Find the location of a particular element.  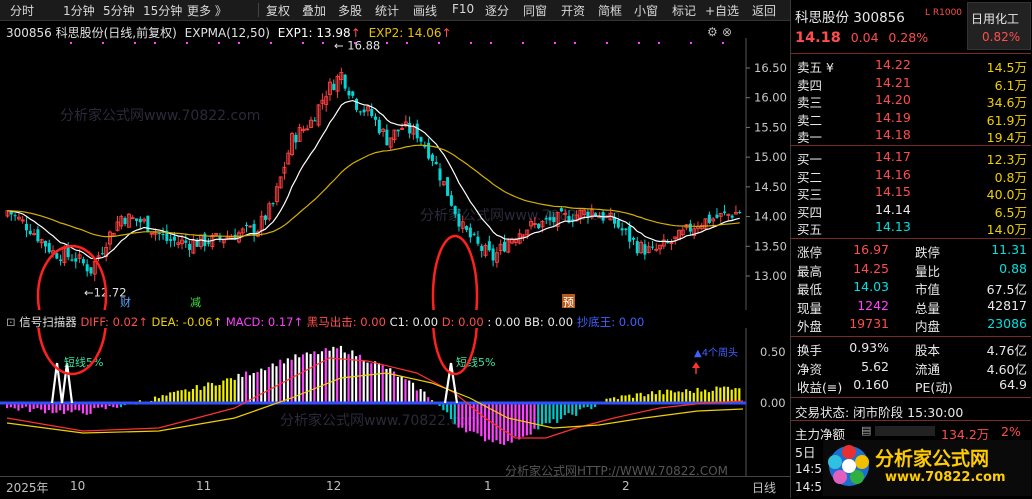

signal-label: ▲4个周头 is located at coordinates (716, 353).